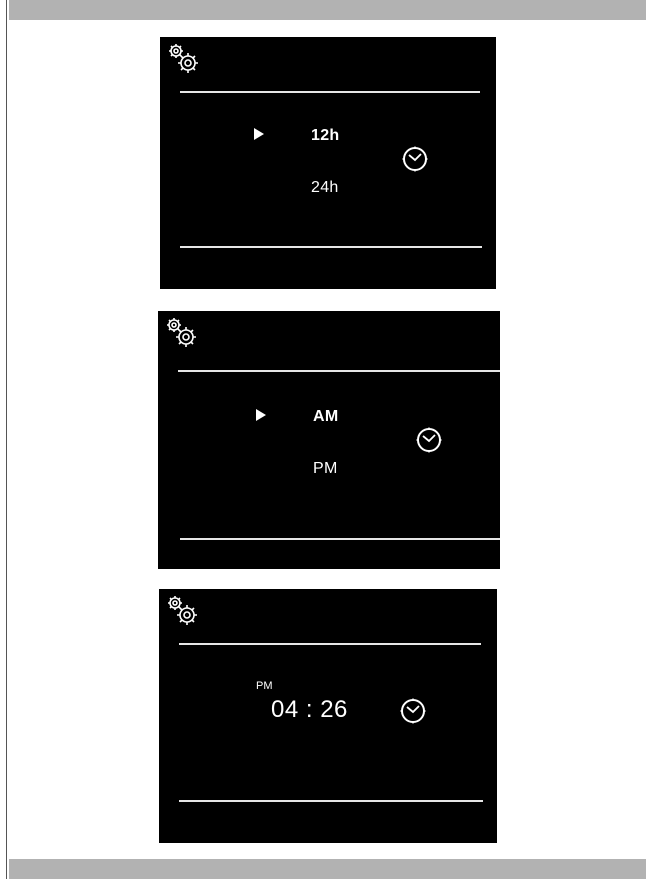 The image size is (646, 879). What do you see at coordinates (325, 188) in the screenshot?
I see `option-24h: 24h` at bounding box center [325, 188].